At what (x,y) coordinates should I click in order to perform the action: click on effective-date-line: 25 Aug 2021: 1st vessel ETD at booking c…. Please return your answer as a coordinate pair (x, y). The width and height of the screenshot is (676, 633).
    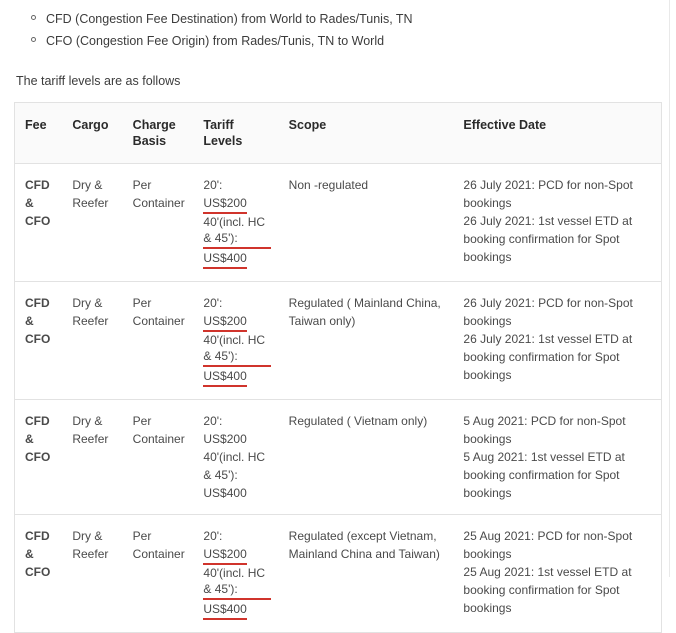
    Looking at the image, I should click on (547, 590).